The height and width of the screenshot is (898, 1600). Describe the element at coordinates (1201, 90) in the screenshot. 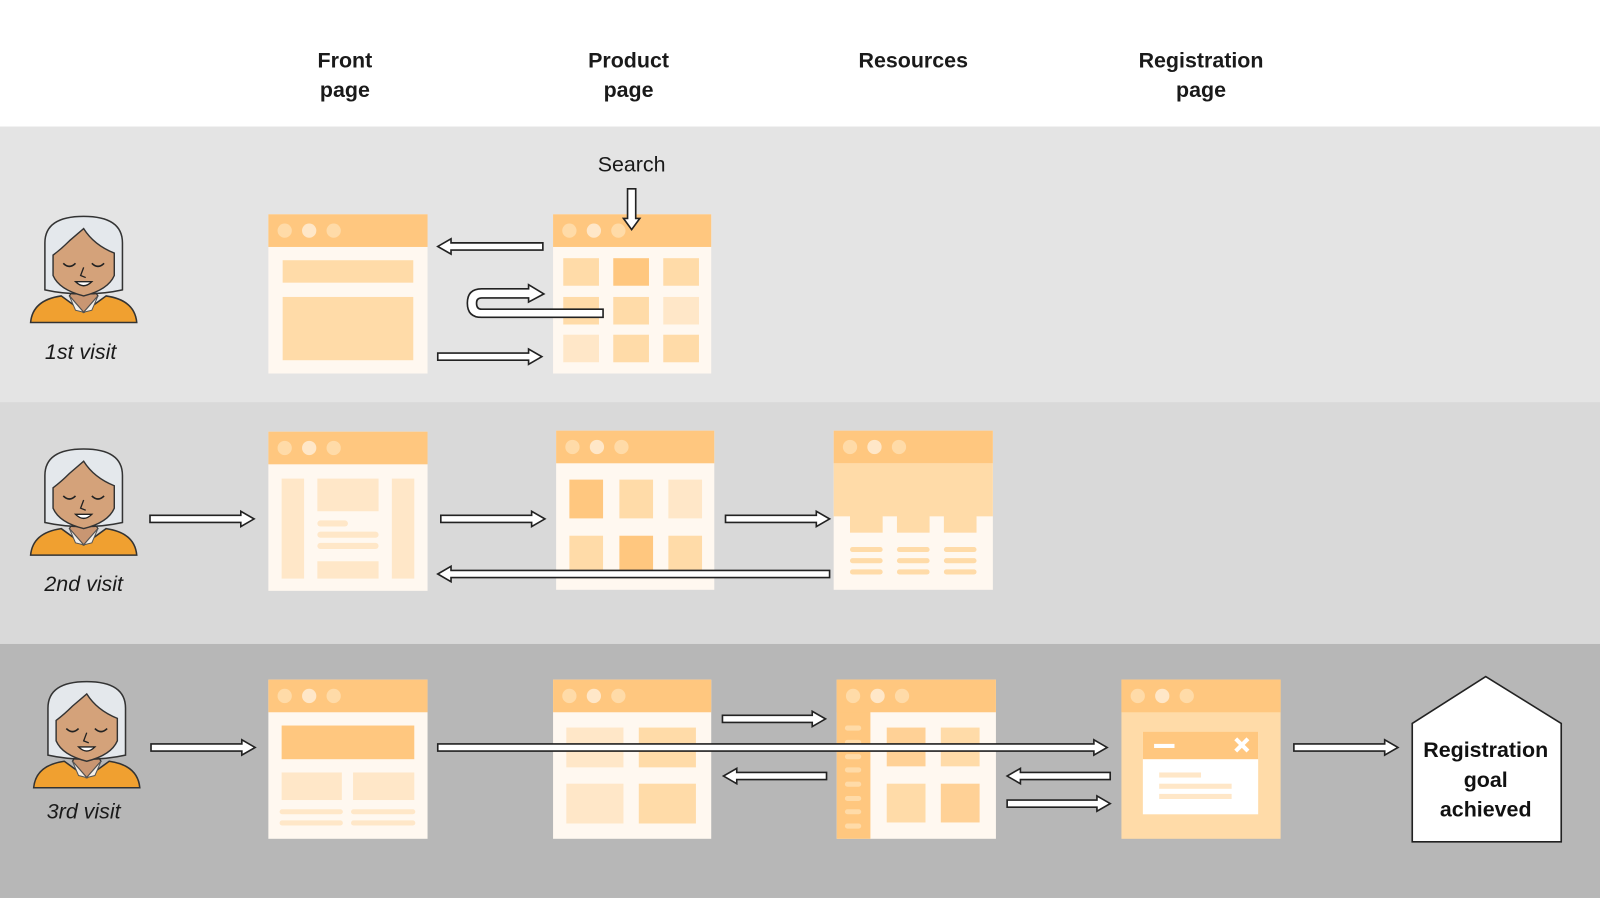

I see `column-header-registration-line2: page` at that location.